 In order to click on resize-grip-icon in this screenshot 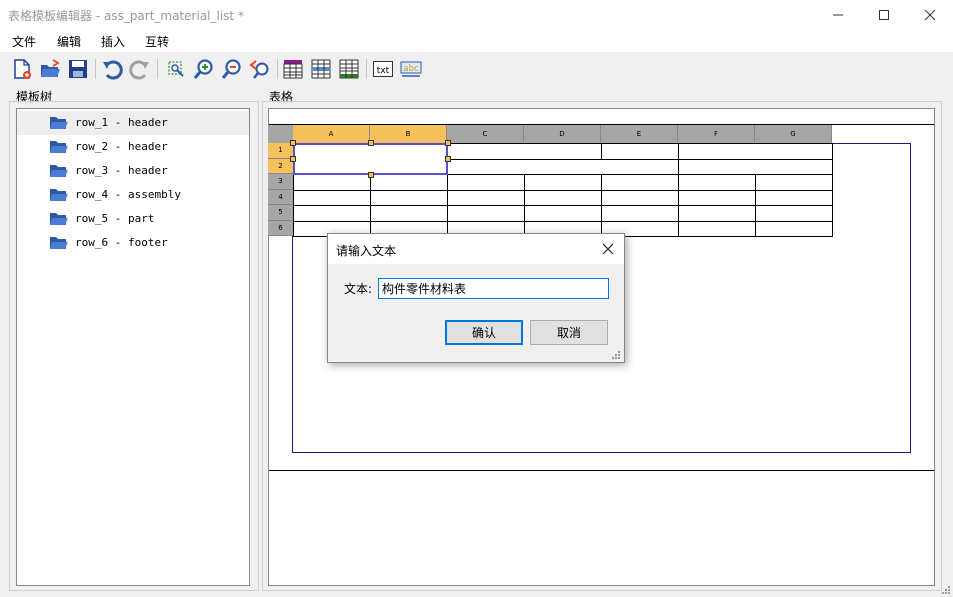, I will do `click(616, 355)`.